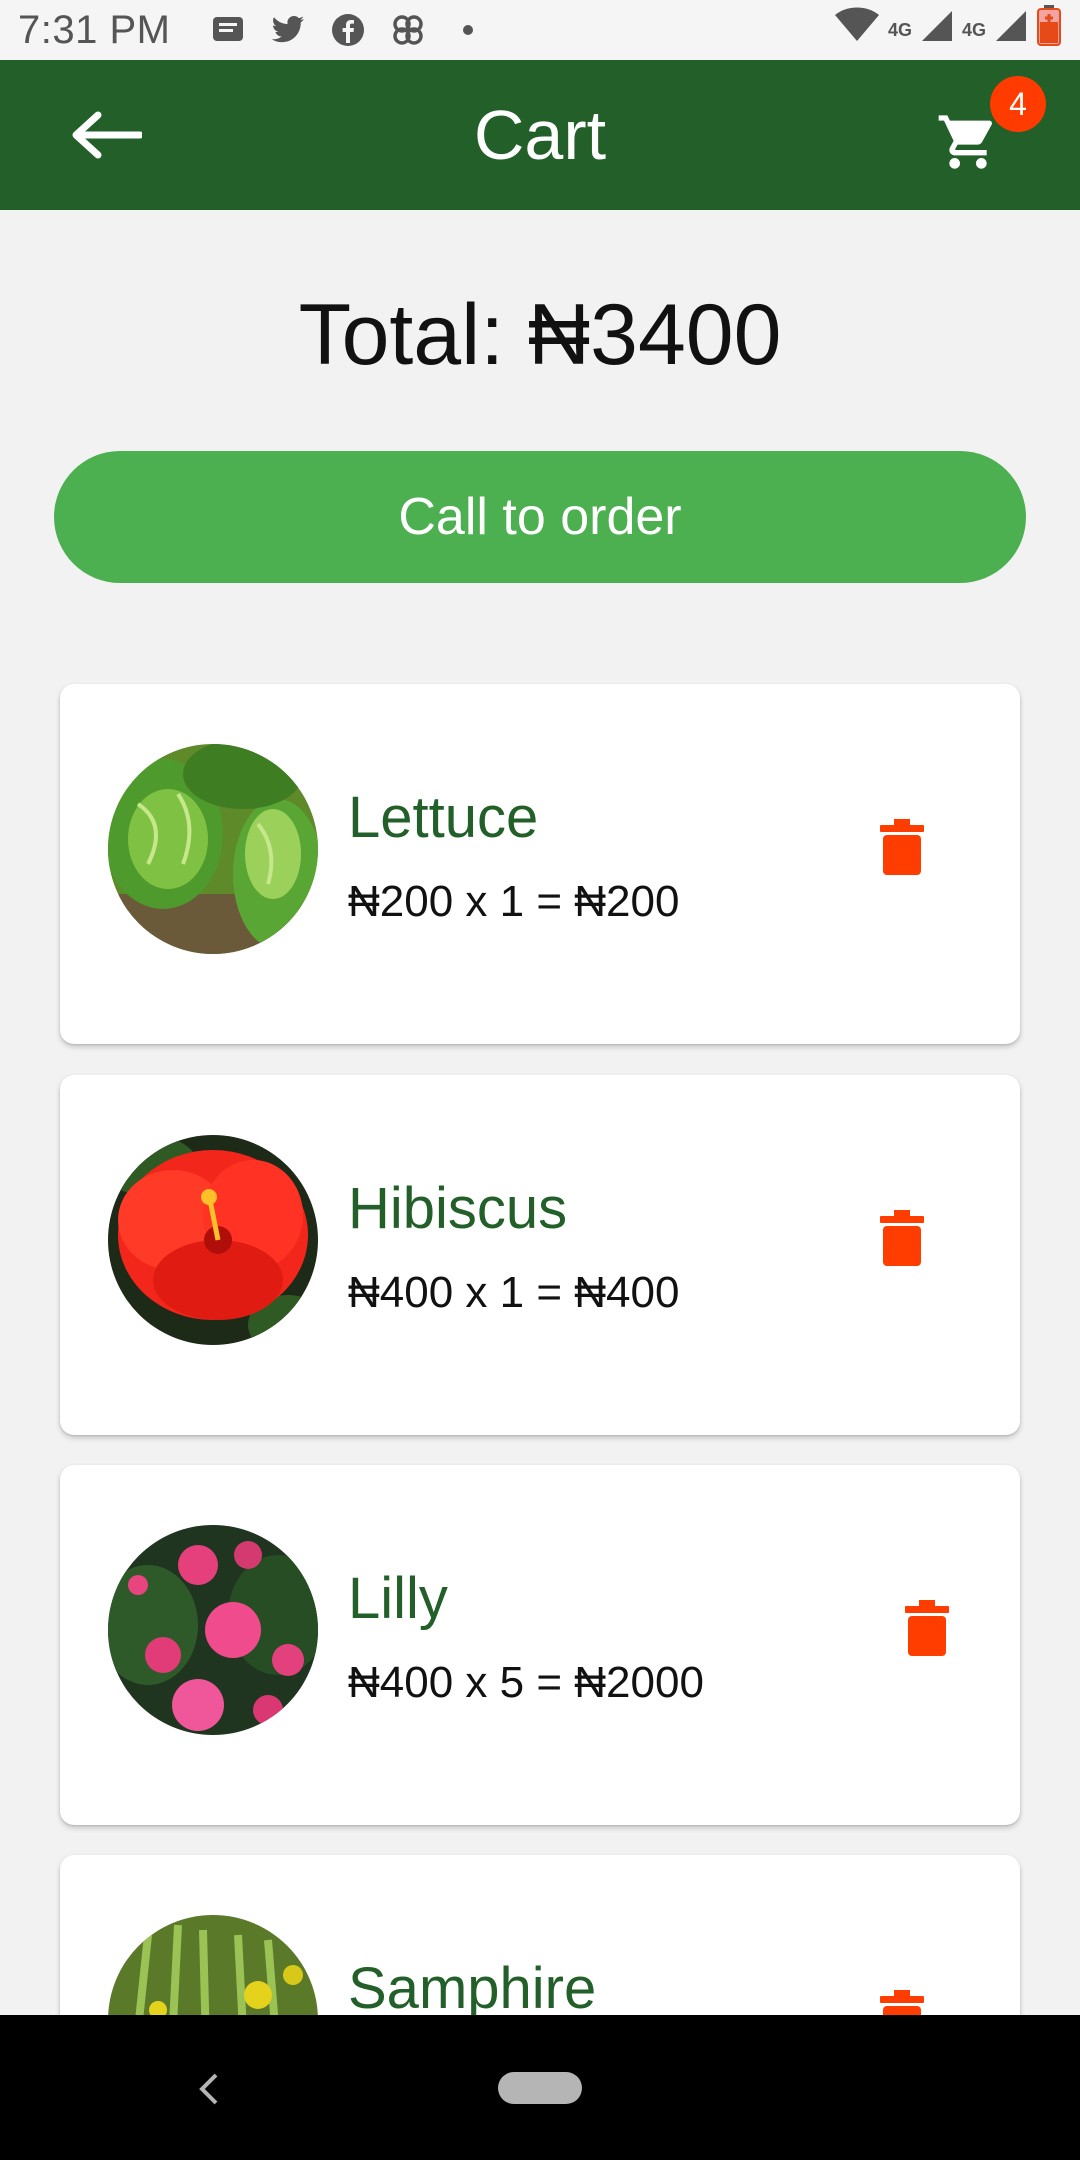 This screenshot has width=1080, height=2160. Describe the element at coordinates (540, 1645) in the screenshot. I see `cart-item-card: Lilly ₦400 x 5 = ₦2000` at that location.